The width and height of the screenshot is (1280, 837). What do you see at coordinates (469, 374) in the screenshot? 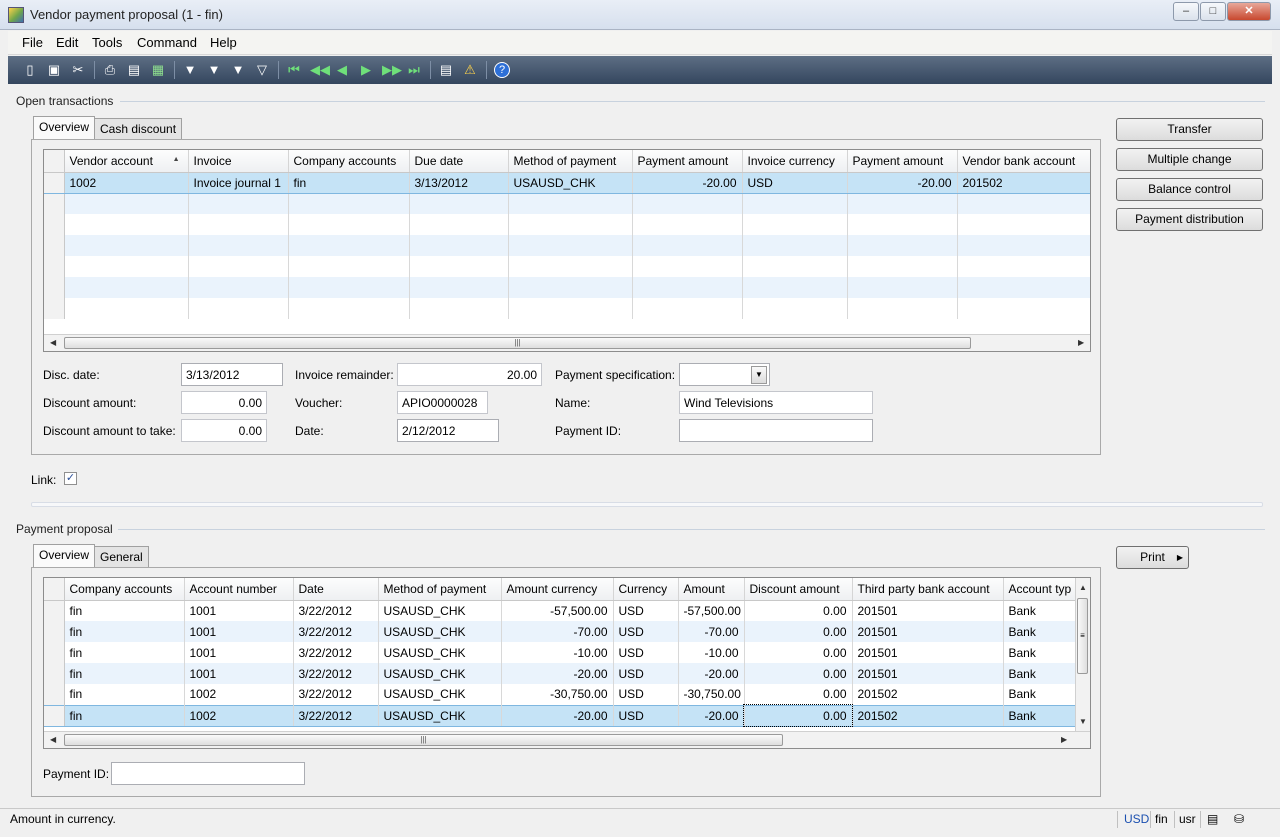
I see `invoice-remainder-field: 20.00` at bounding box center [469, 374].